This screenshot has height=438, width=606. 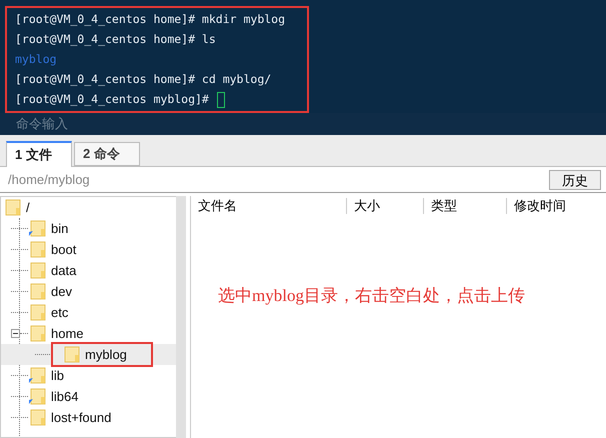 What do you see at coordinates (81, 418) in the screenshot?
I see `tree-item: lost+found` at bounding box center [81, 418].